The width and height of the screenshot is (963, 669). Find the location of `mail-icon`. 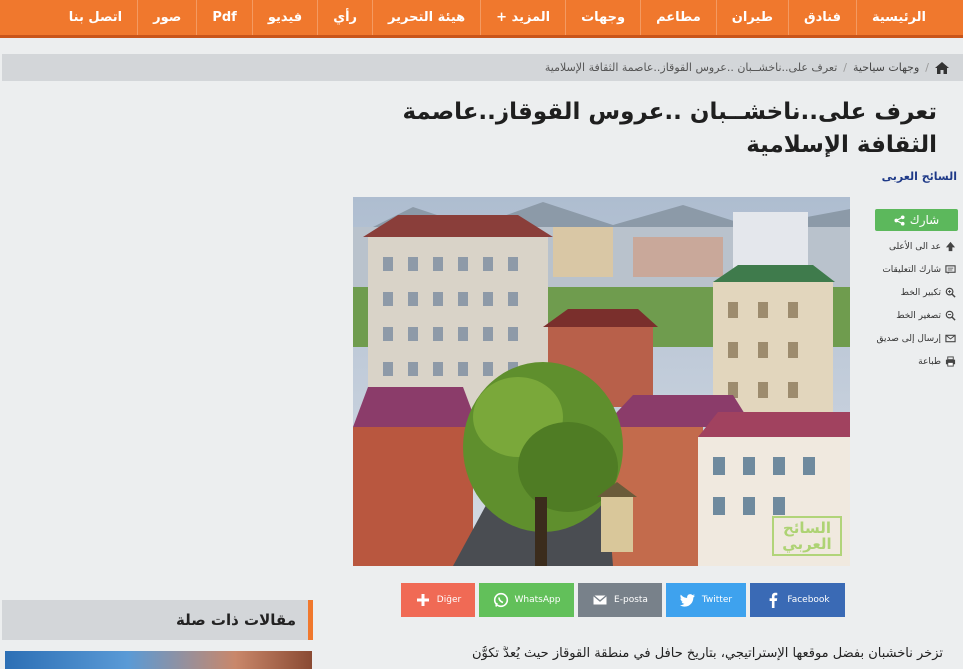

mail-icon is located at coordinates (950, 338).